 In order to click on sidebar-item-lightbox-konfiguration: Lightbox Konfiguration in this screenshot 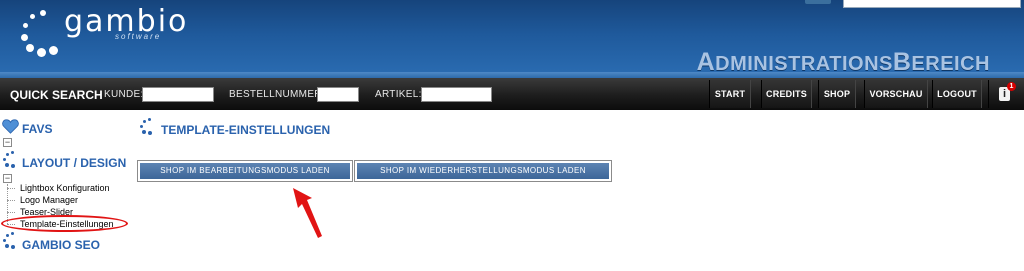, I will do `click(65, 188)`.